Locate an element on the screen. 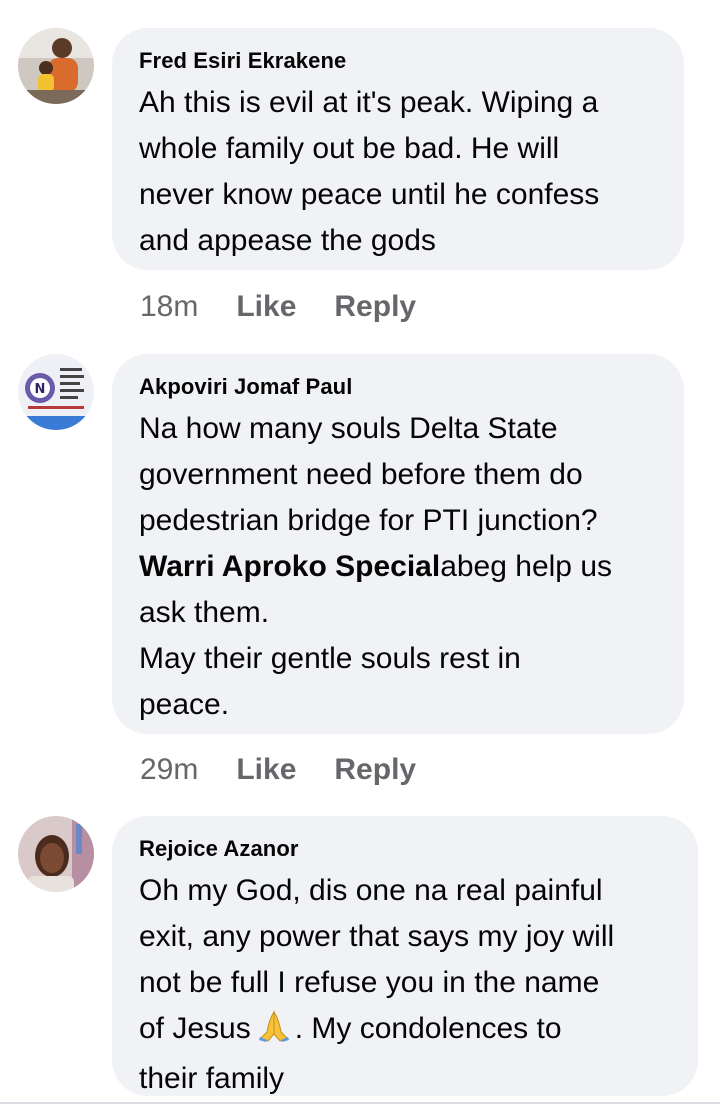 The image size is (720, 1104). comment-actions: 18m Like Reply is located at coordinates (297, 307).